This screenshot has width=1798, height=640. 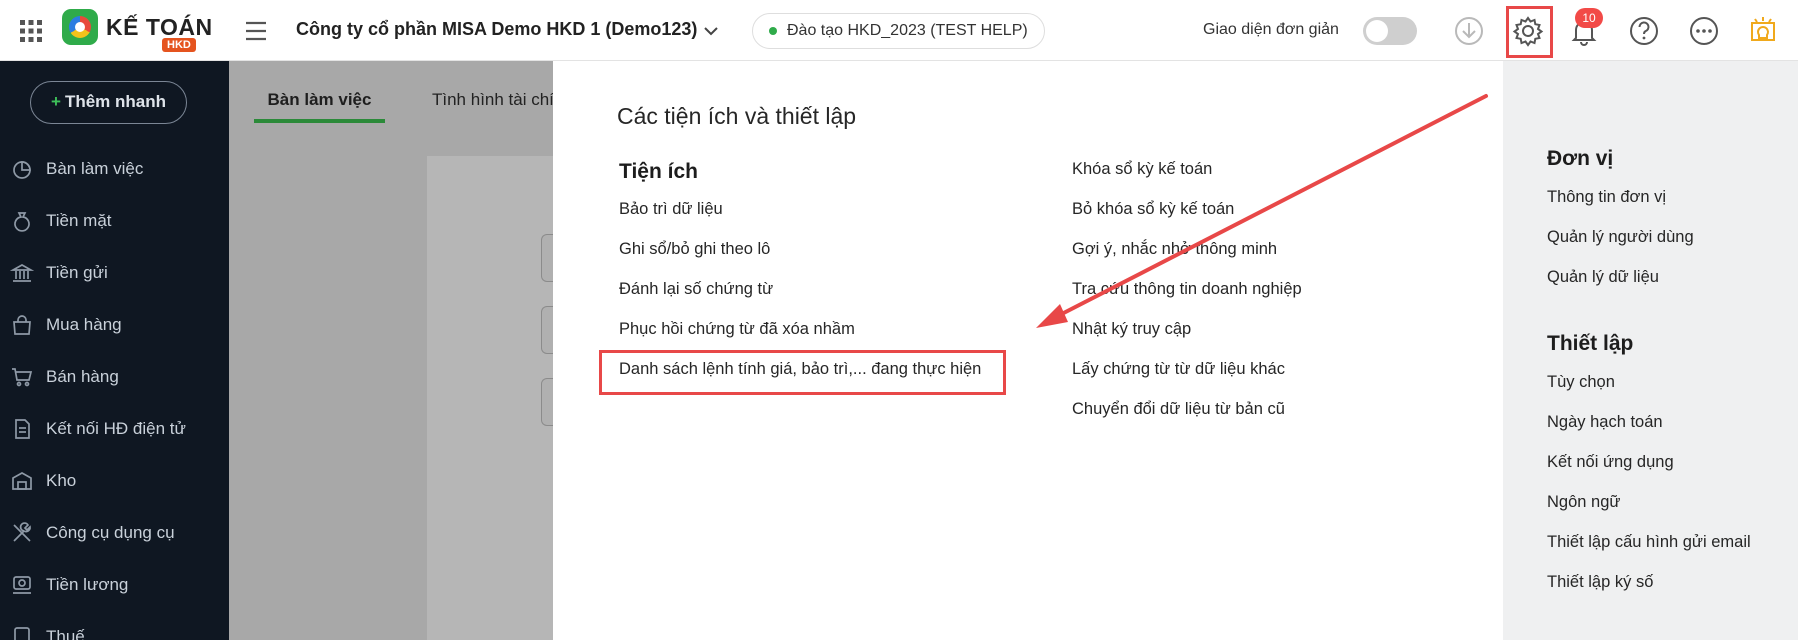 What do you see at coordinates (1529, 32) in the screenshot?
I see `settings-highlight-box` at bounding box center [1529, 32].